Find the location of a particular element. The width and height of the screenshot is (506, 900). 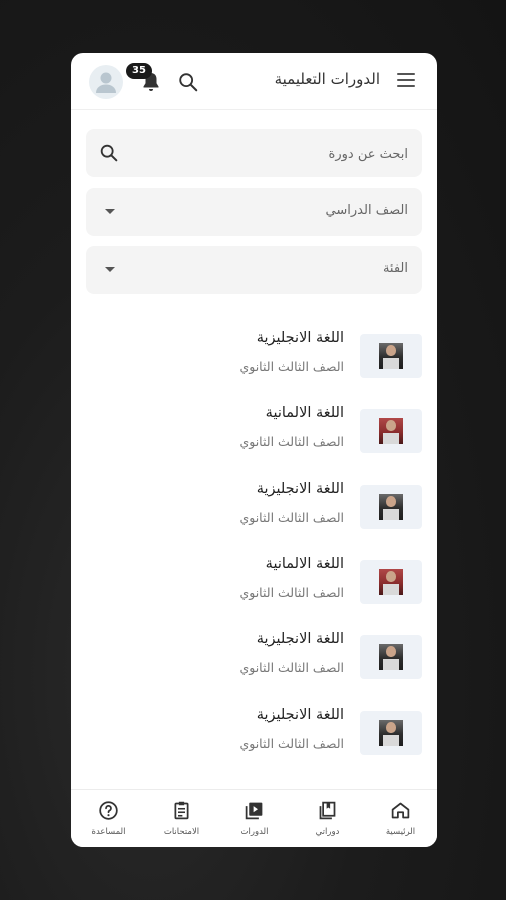

menu-icon is located at coordinates (406, 81).